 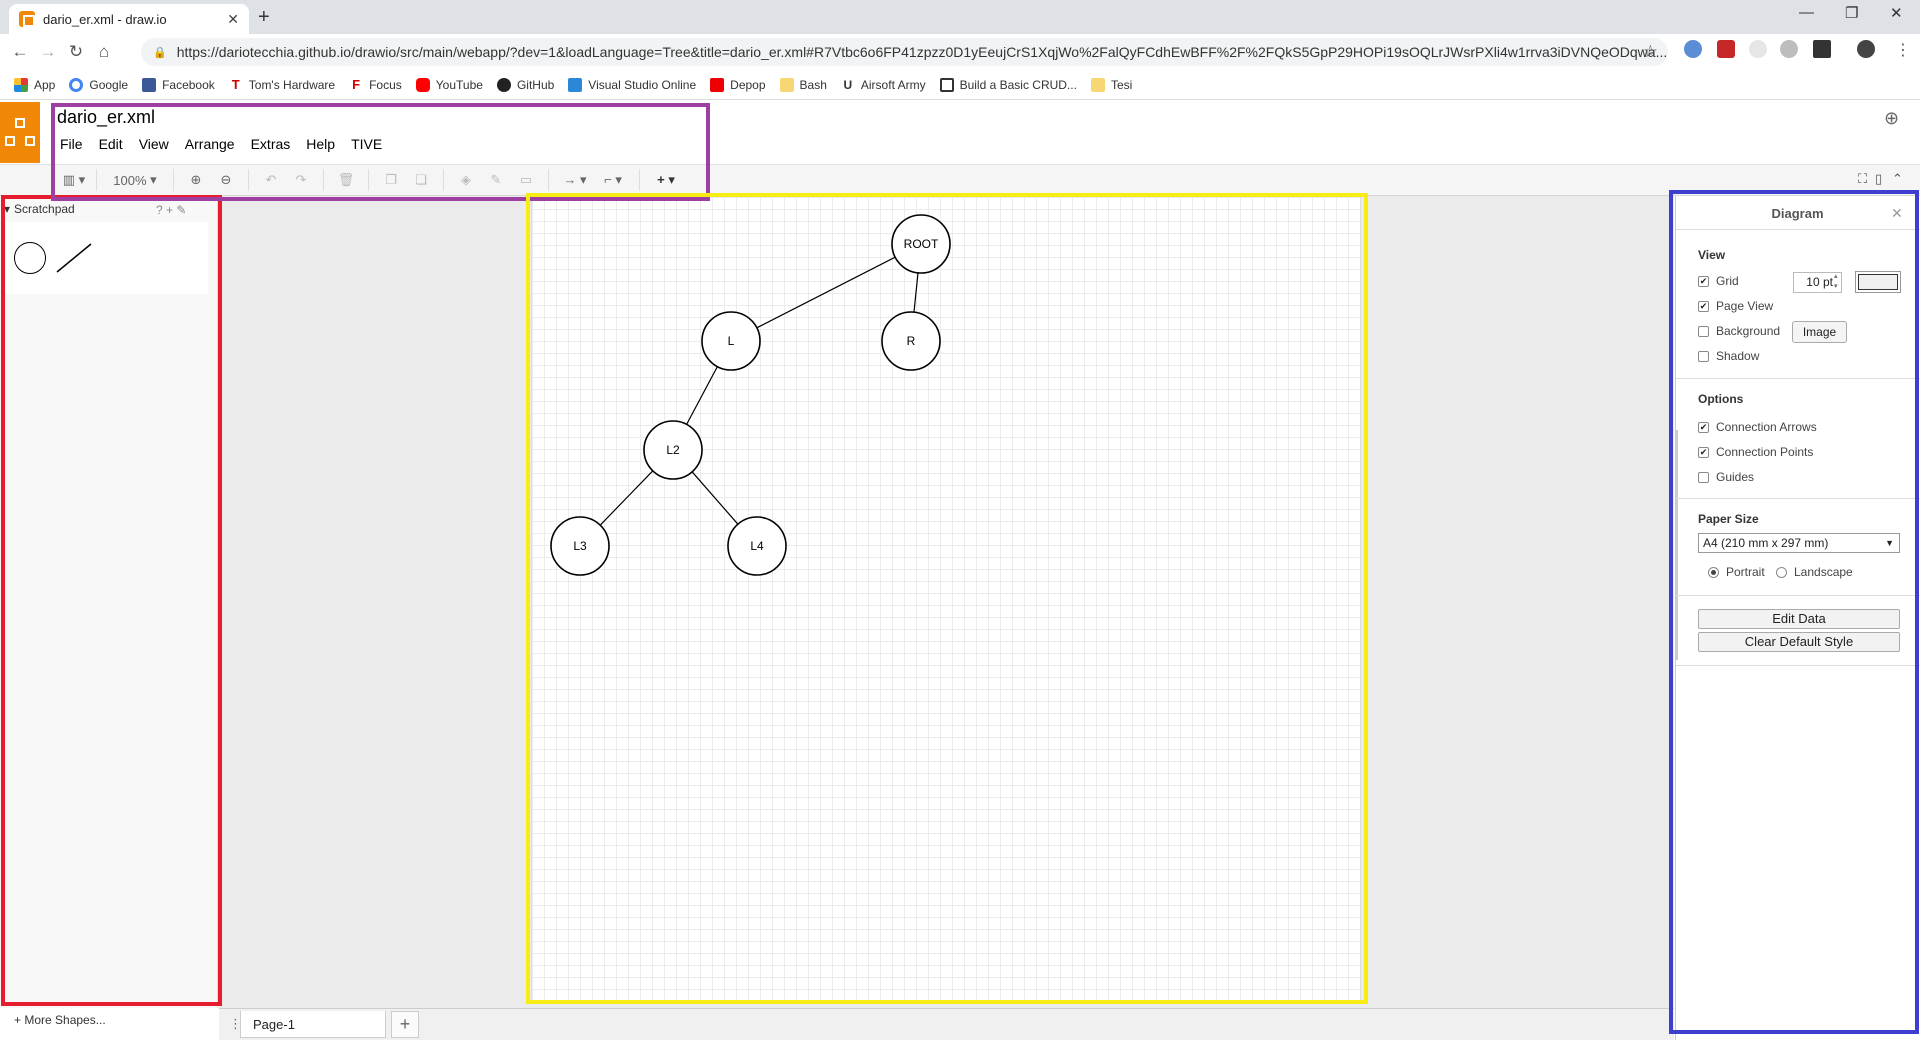 What do you see at coordinates (34, 84) in the screenshot?
I see `bookmark-app: App` at bounding box center [34, 84].